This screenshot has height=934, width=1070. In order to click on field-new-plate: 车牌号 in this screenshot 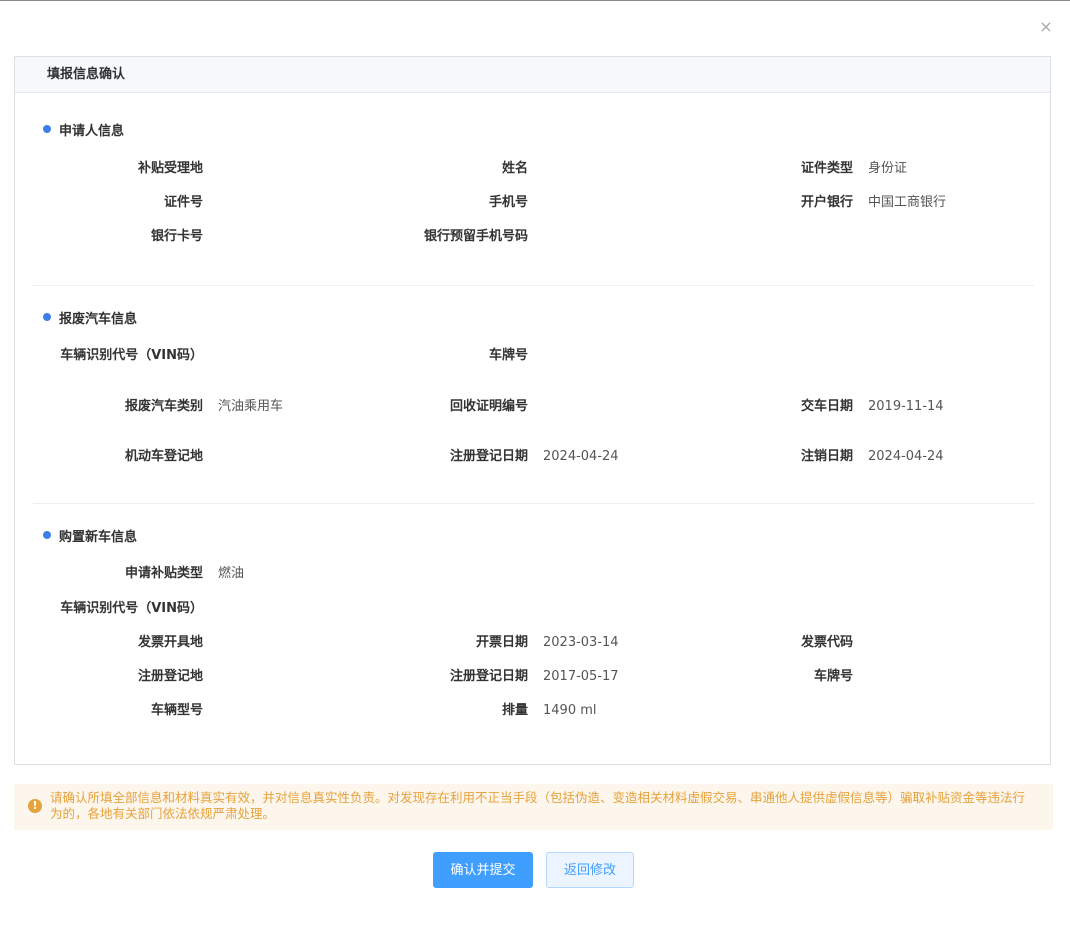, I will do `click(833, 676)`.